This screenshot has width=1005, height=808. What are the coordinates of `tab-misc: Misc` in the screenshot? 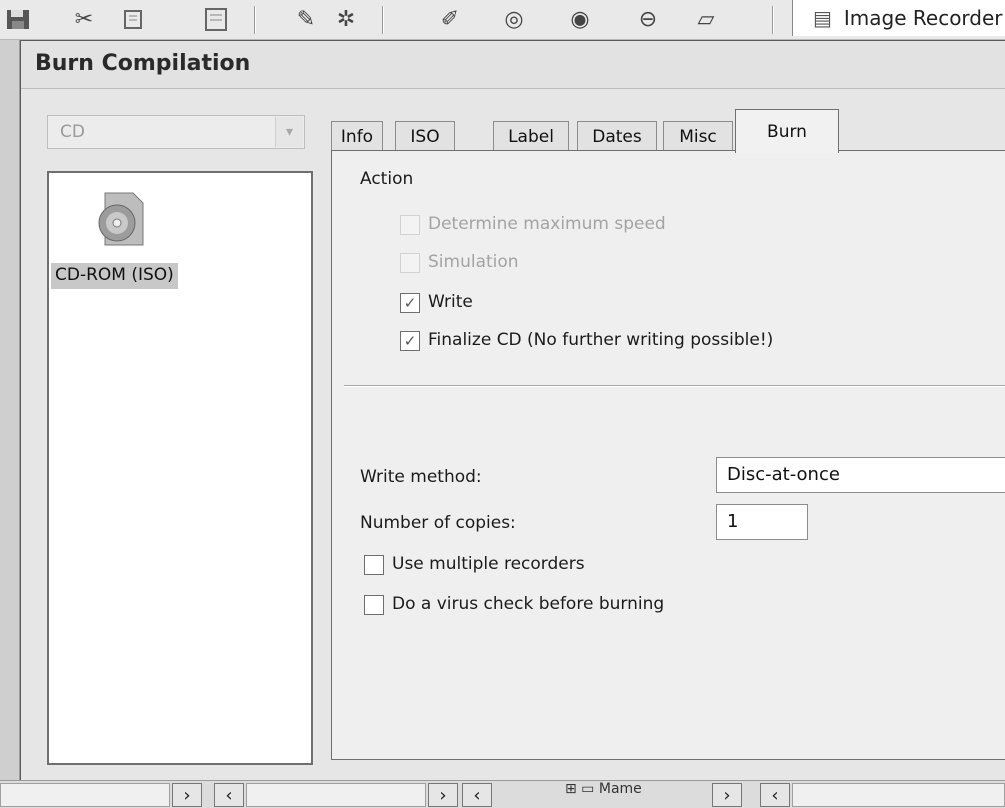 It's located at (698, 136).